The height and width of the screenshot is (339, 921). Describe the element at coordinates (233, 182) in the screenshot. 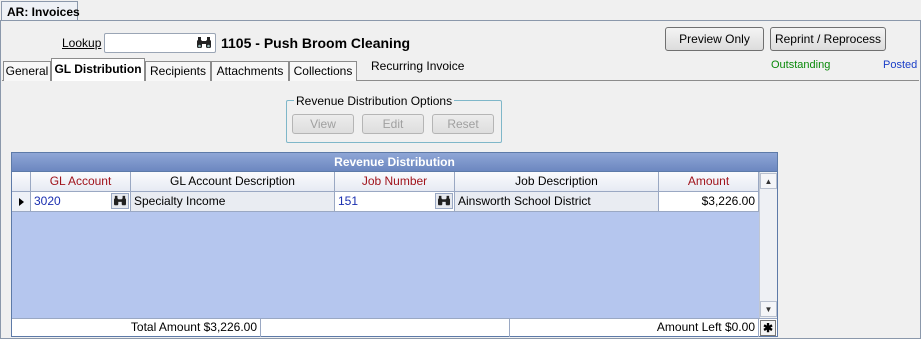

I see `col-gl-description: GL Account Description` at that location.